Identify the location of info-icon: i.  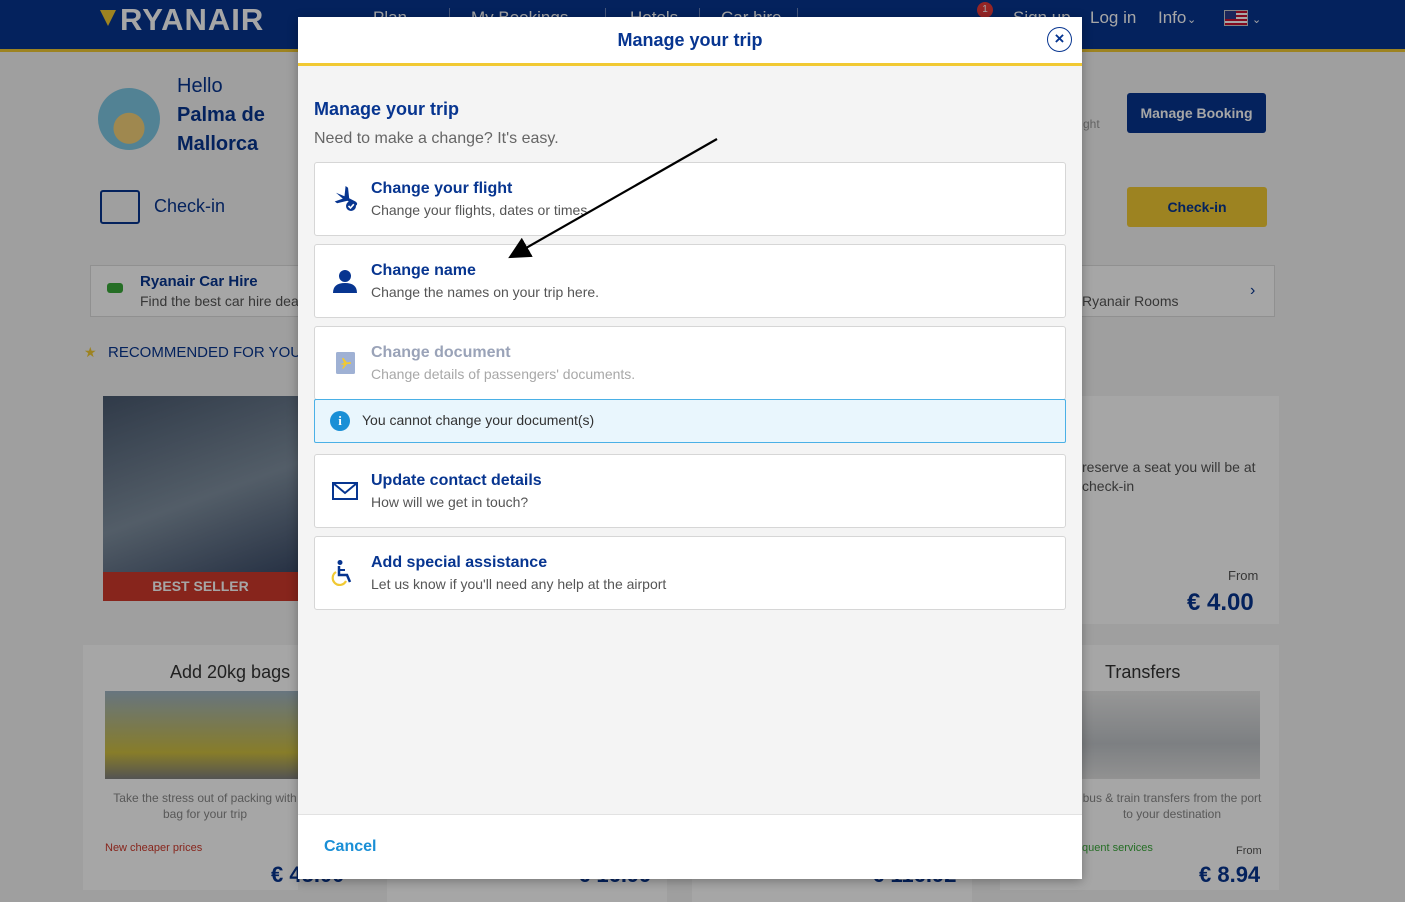
(340, 421).